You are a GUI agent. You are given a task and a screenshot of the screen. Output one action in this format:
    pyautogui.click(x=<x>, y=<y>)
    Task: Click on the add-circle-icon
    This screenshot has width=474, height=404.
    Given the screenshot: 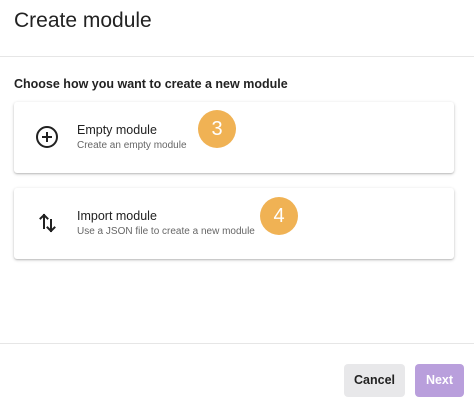 What is the action you would take?
    pyautogui.click(x=47, y=137)
    